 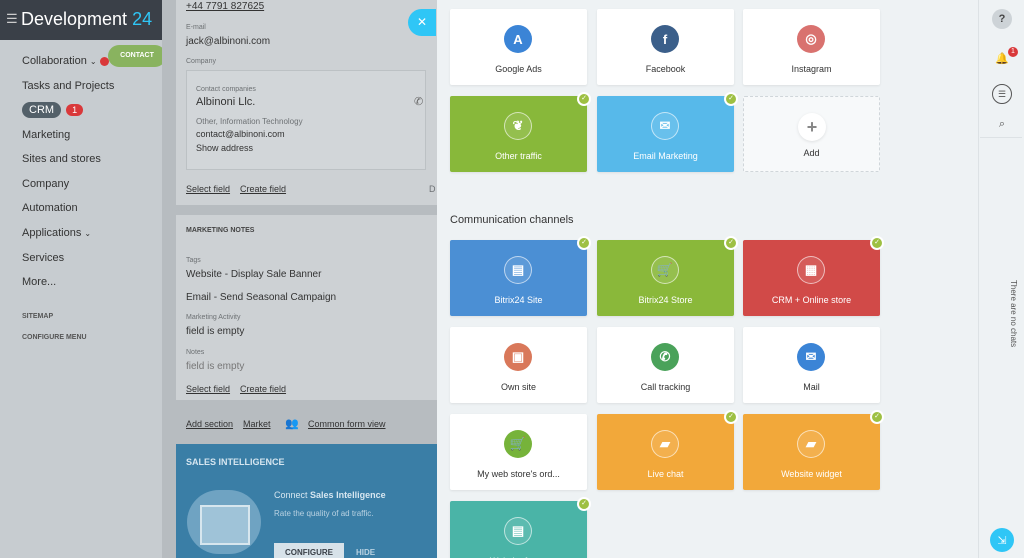 What do you see at coordinates (811, 39) in the screenshot?
I see `instagram-icon: ◎` at bounding box center [811, 39].